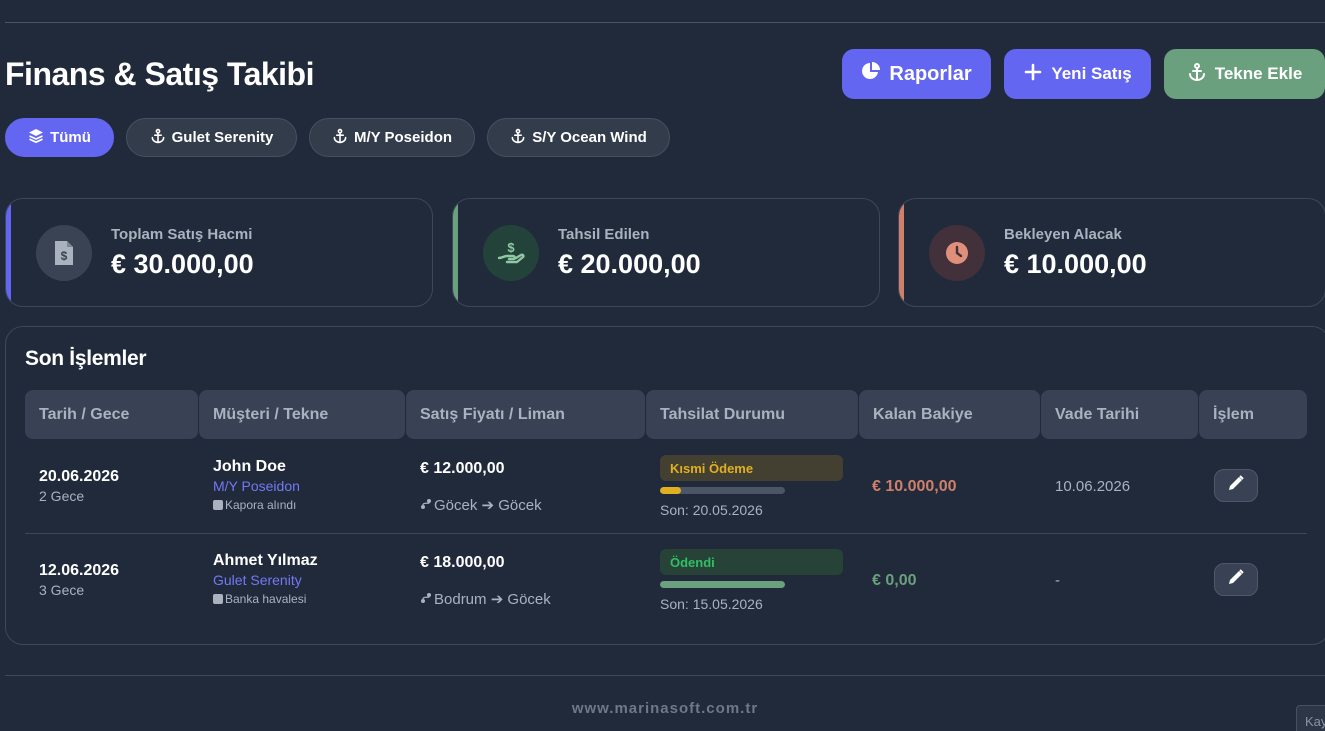 The width and height of the screenshot is (1325, 731). I want to click on date-cell: 20.06.2026 2 Gece, so click(79, 486).